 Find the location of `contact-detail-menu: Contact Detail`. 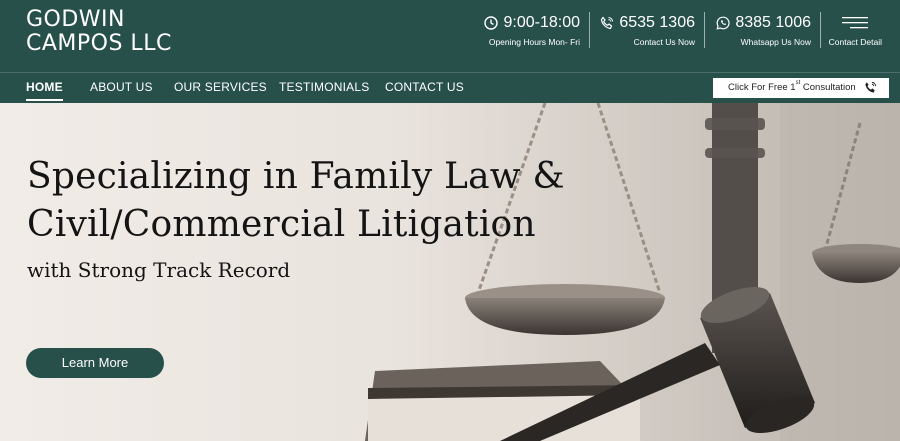

contact-detail-menu: Contact Detail is located at coordinates (855, 30).